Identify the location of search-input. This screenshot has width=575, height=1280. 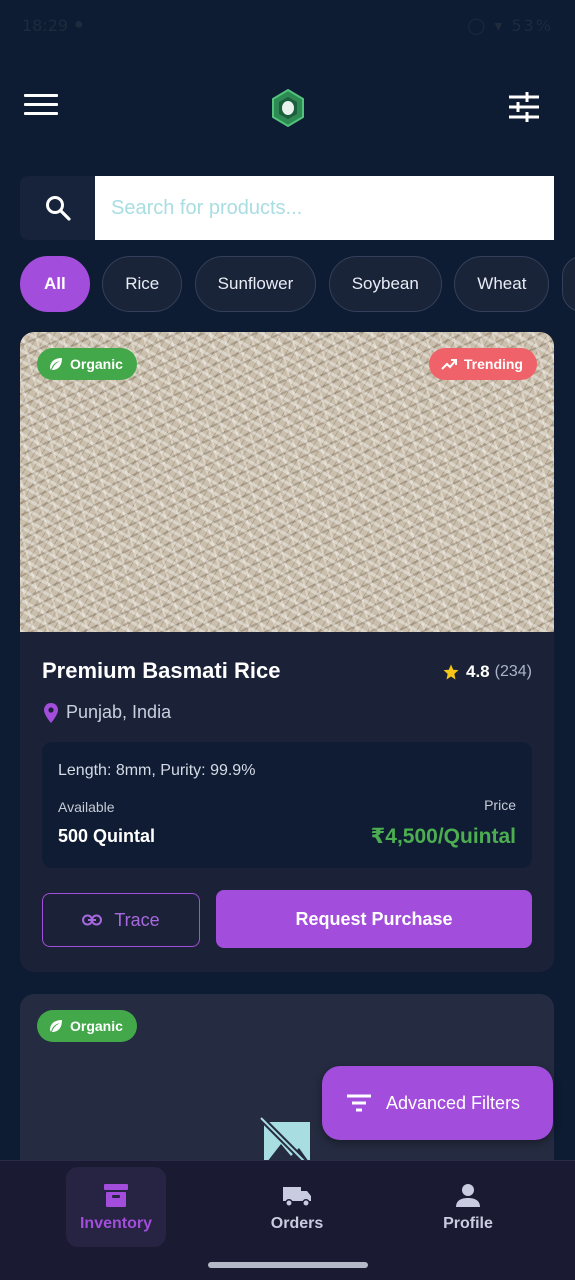
(324, 208).